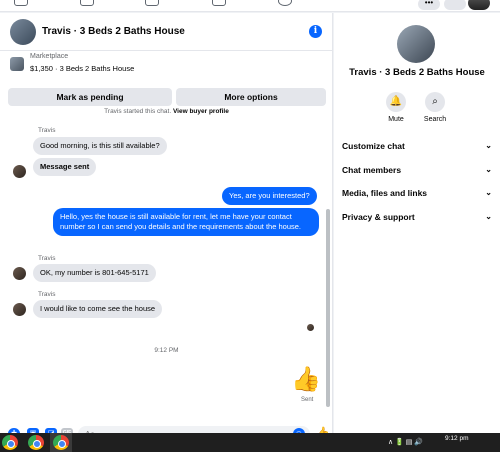  I want to click on mark-as-pending-button: Mark as pending, so click(90, 97).